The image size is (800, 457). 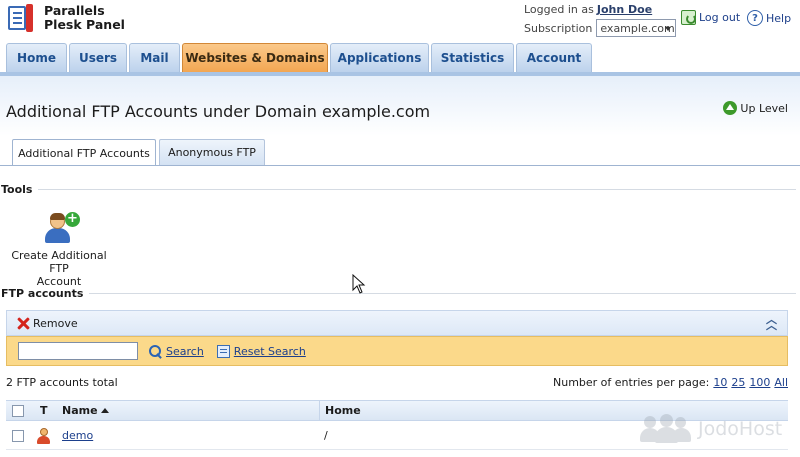 I want to click on per-page-25: 25, so click(x=738, y=382).